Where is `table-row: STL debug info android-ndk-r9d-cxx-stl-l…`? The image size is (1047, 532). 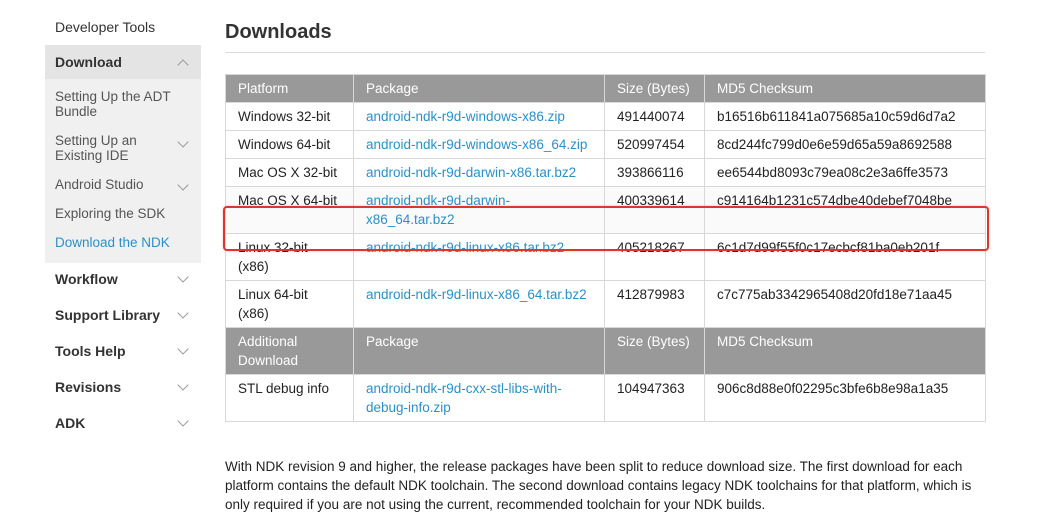 table-row: STL debug info android-ndk-r9d-cxx-stl-l… is located at coordinates (605, 398).